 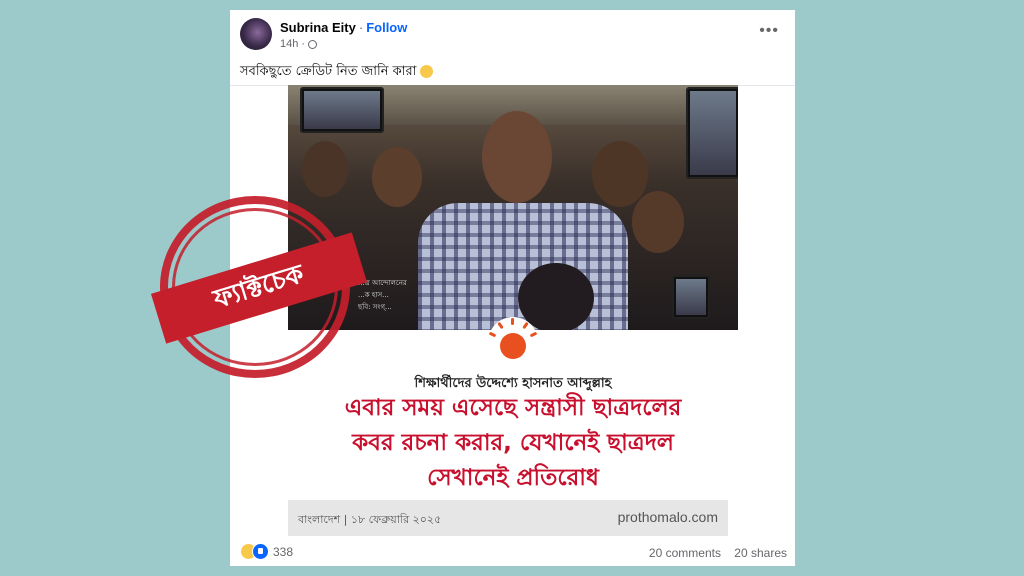 I want to click on post-meta: 14h ·, so click(x=299, y=44).